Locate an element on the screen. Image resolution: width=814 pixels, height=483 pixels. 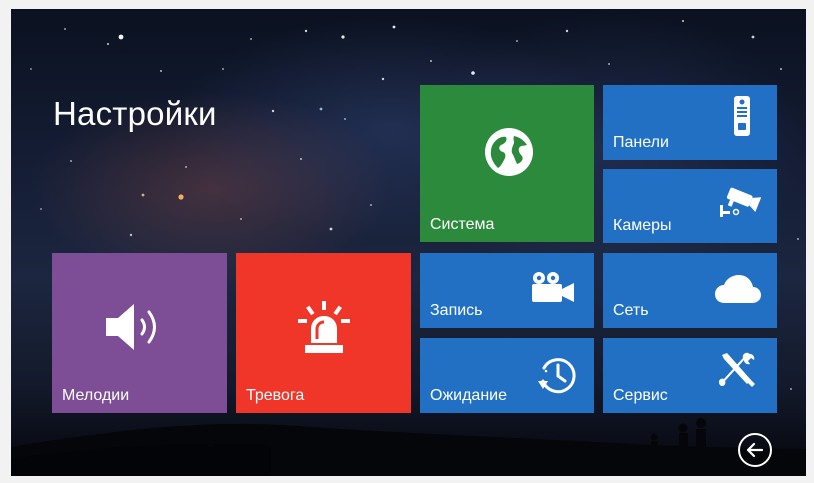
screen-frame-right is located at coordinates (810, 241).